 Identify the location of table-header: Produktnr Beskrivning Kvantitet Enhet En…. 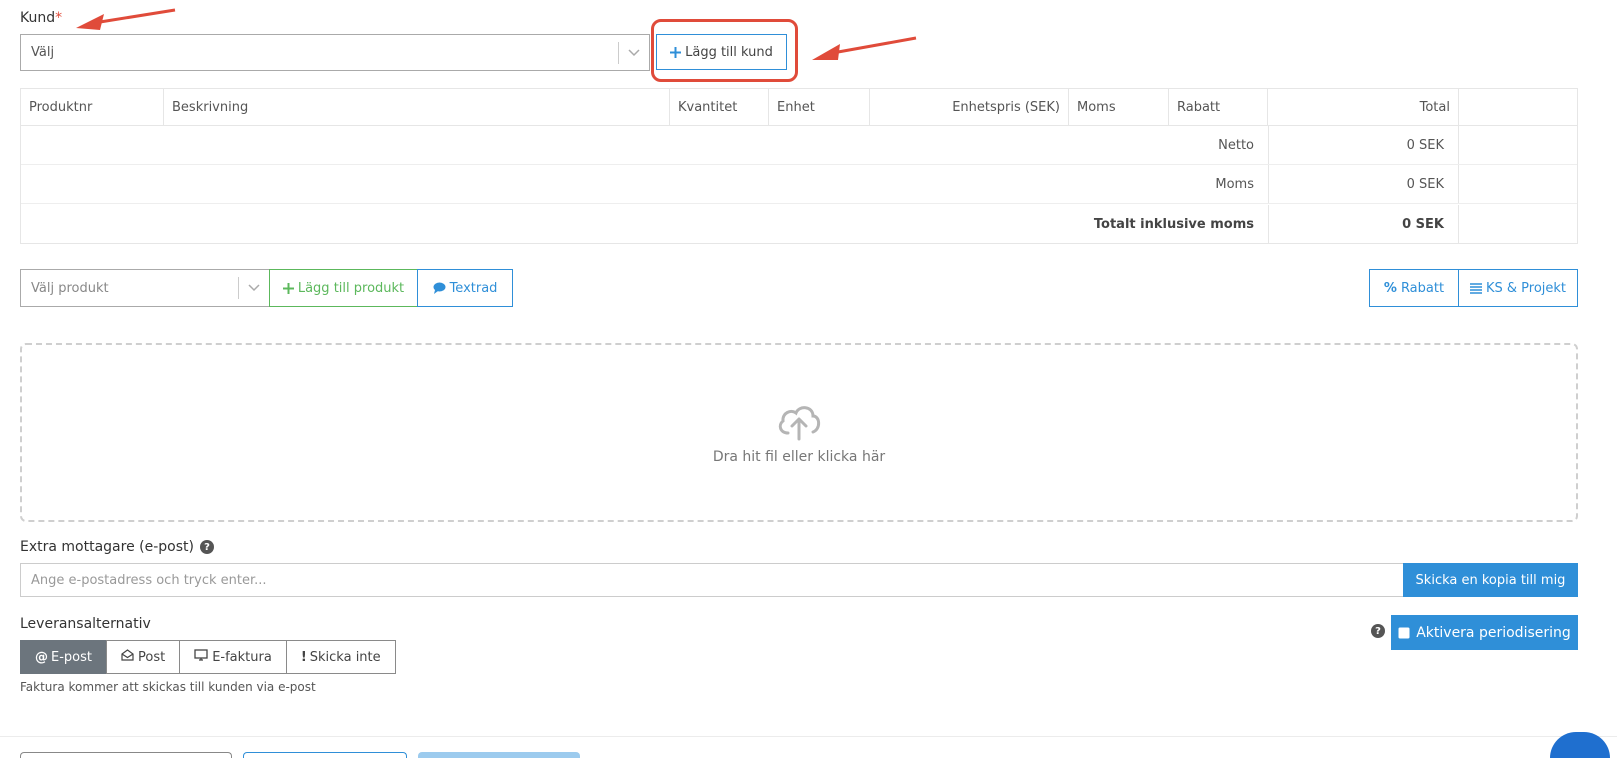
(799, 107).